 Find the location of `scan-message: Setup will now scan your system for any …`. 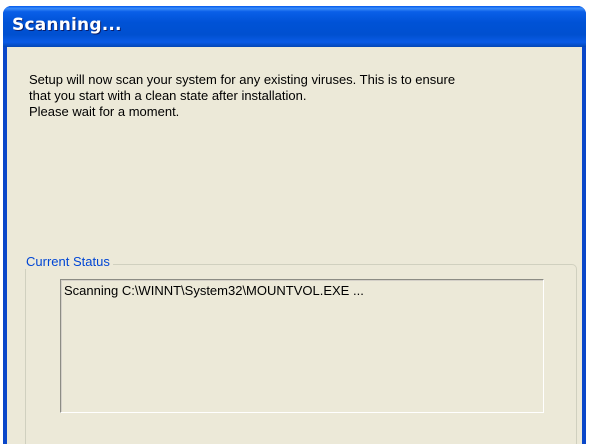

scan-message: Setup will now scan your system for any … is located at coordinates (301, 96).